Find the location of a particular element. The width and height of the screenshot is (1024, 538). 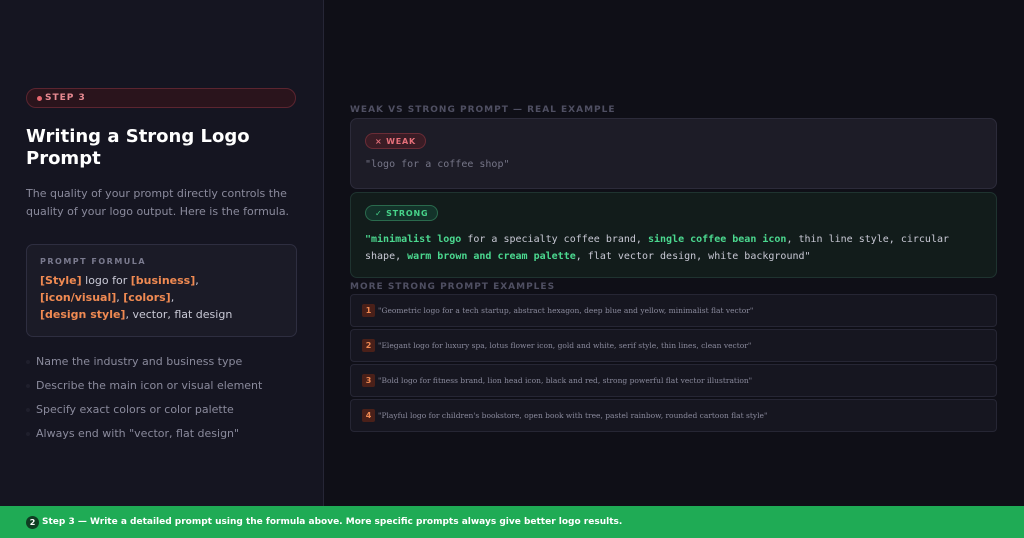

formula-placeholder-business: [business] is located at coordinates (163, 280).